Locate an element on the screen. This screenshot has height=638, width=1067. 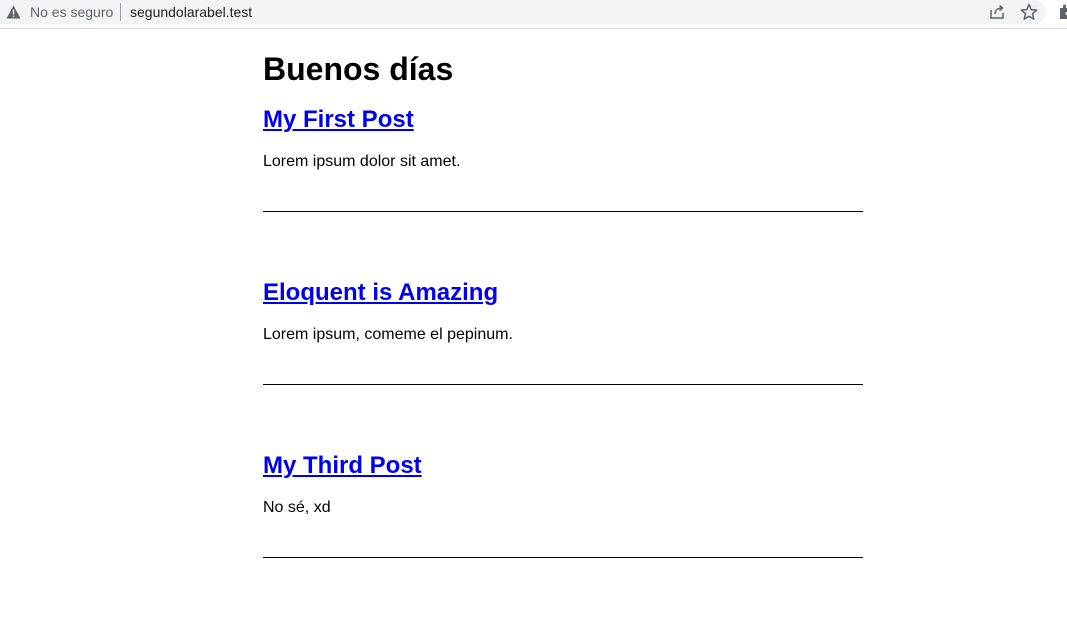
browser-toolbar: No es seguro segundolarabel.test is located at coordinates (533, 14).